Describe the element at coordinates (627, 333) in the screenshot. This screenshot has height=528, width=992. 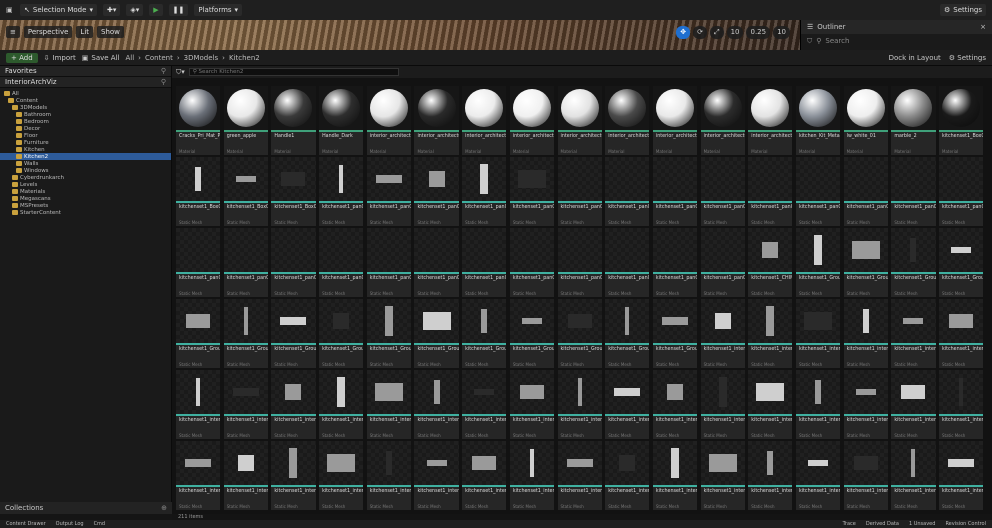
I see `mesh-asset-tile: kitchenset1_Group335 Static Mesh` at that location.